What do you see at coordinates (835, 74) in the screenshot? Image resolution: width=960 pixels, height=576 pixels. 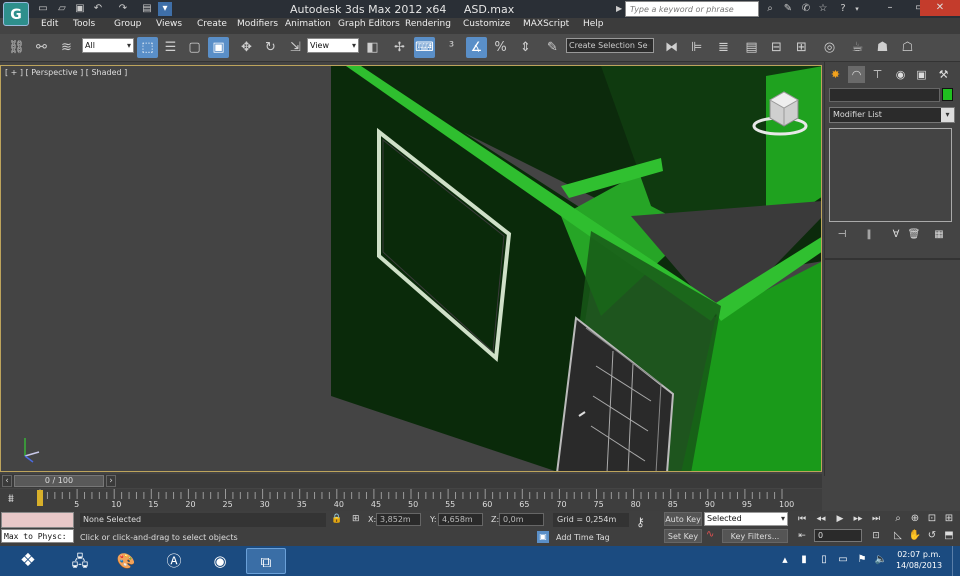 I see `create-tab-icon: ✸` at bounding box center [835, 74].